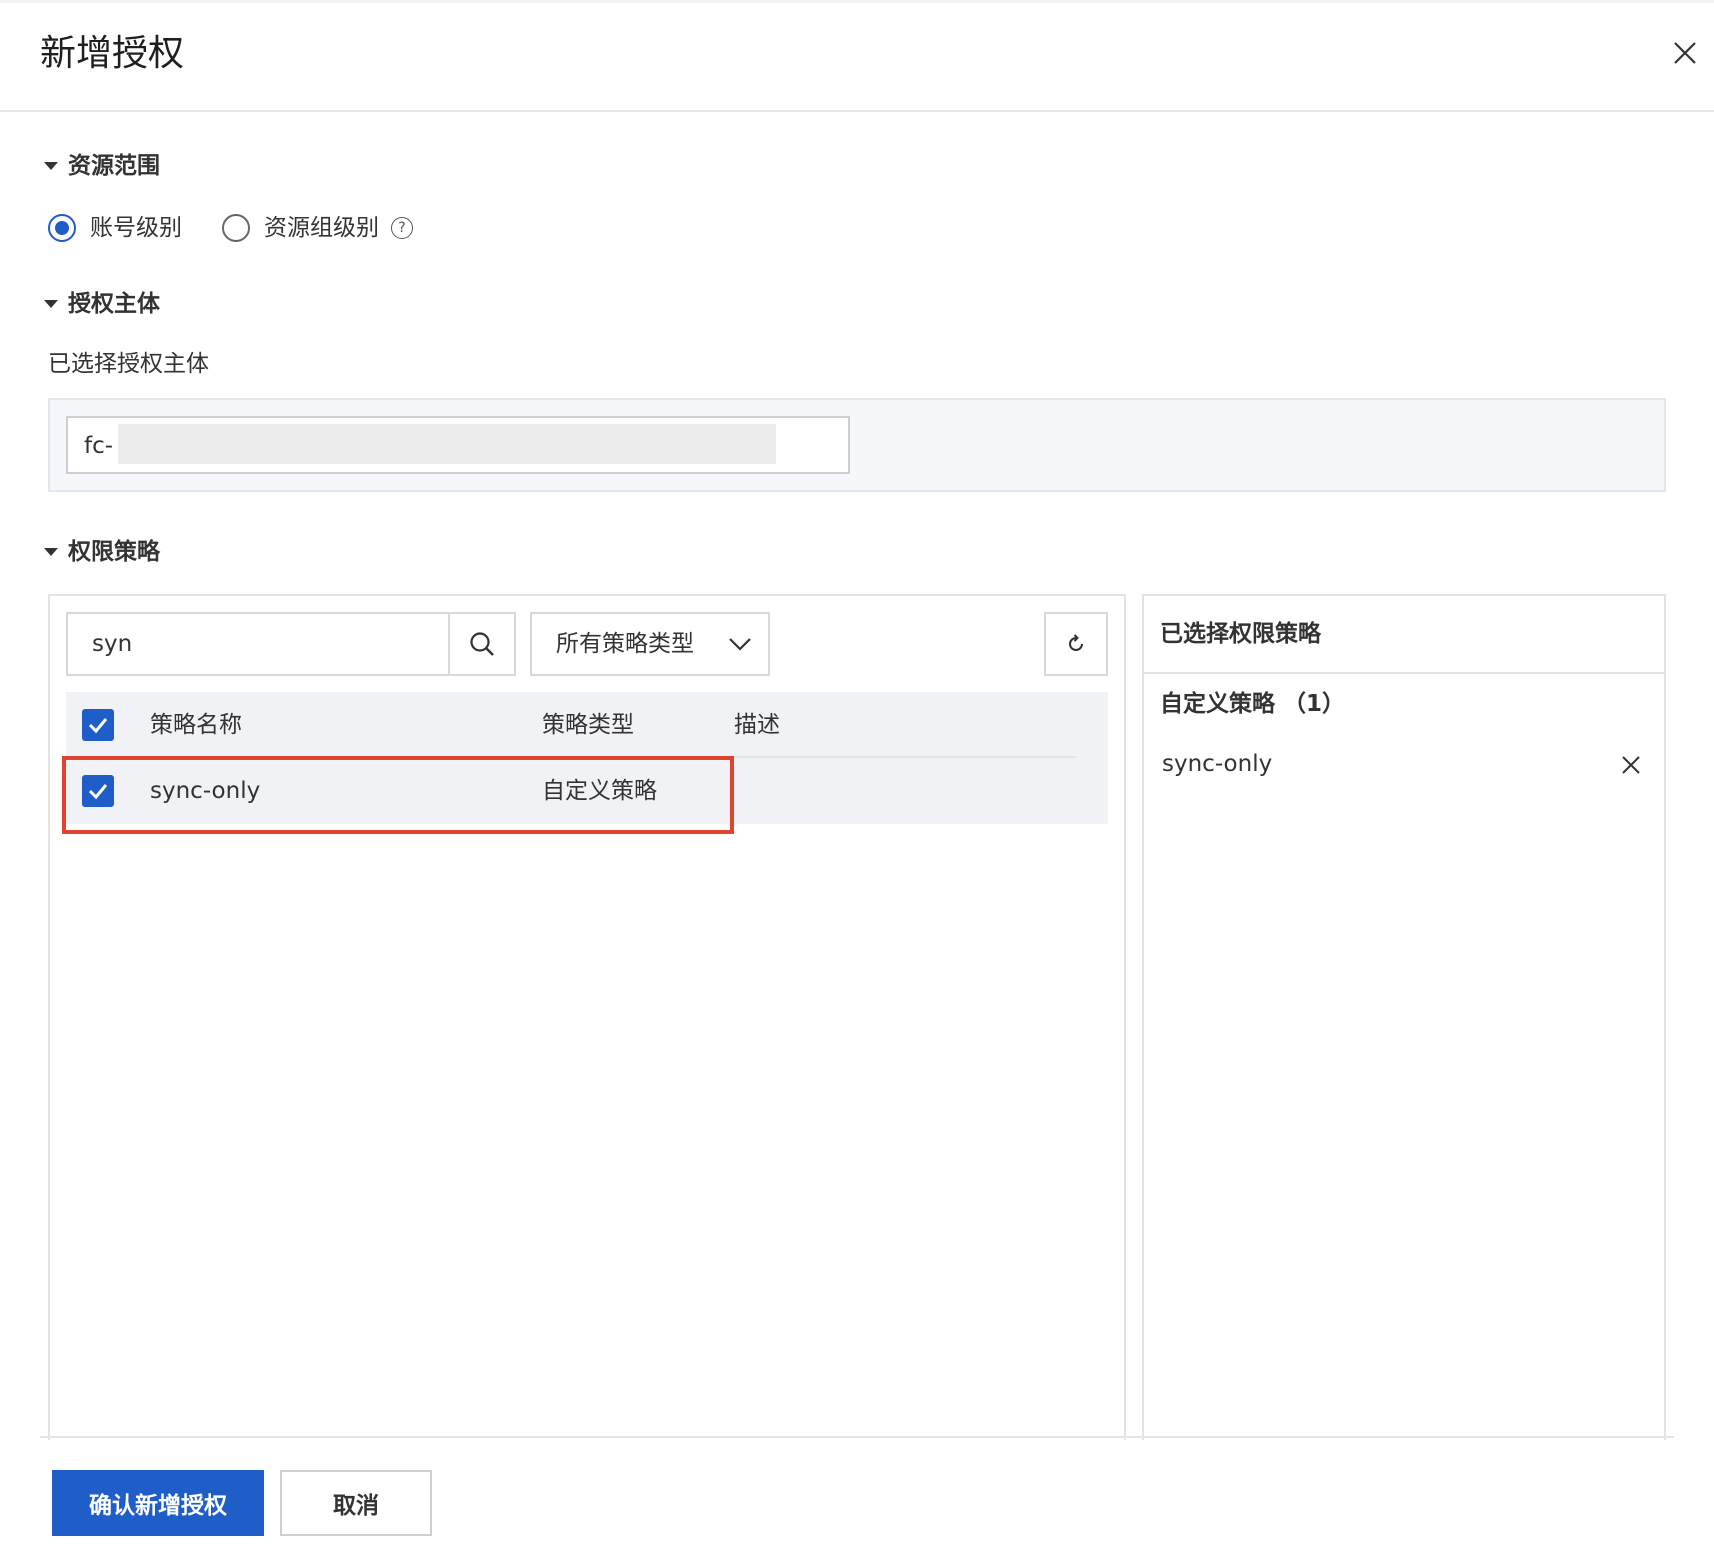 The image size is (1714, 1550). Describe the element at coordinates (447, 444) in the screenshot. I see `redacted-mask` at that location.